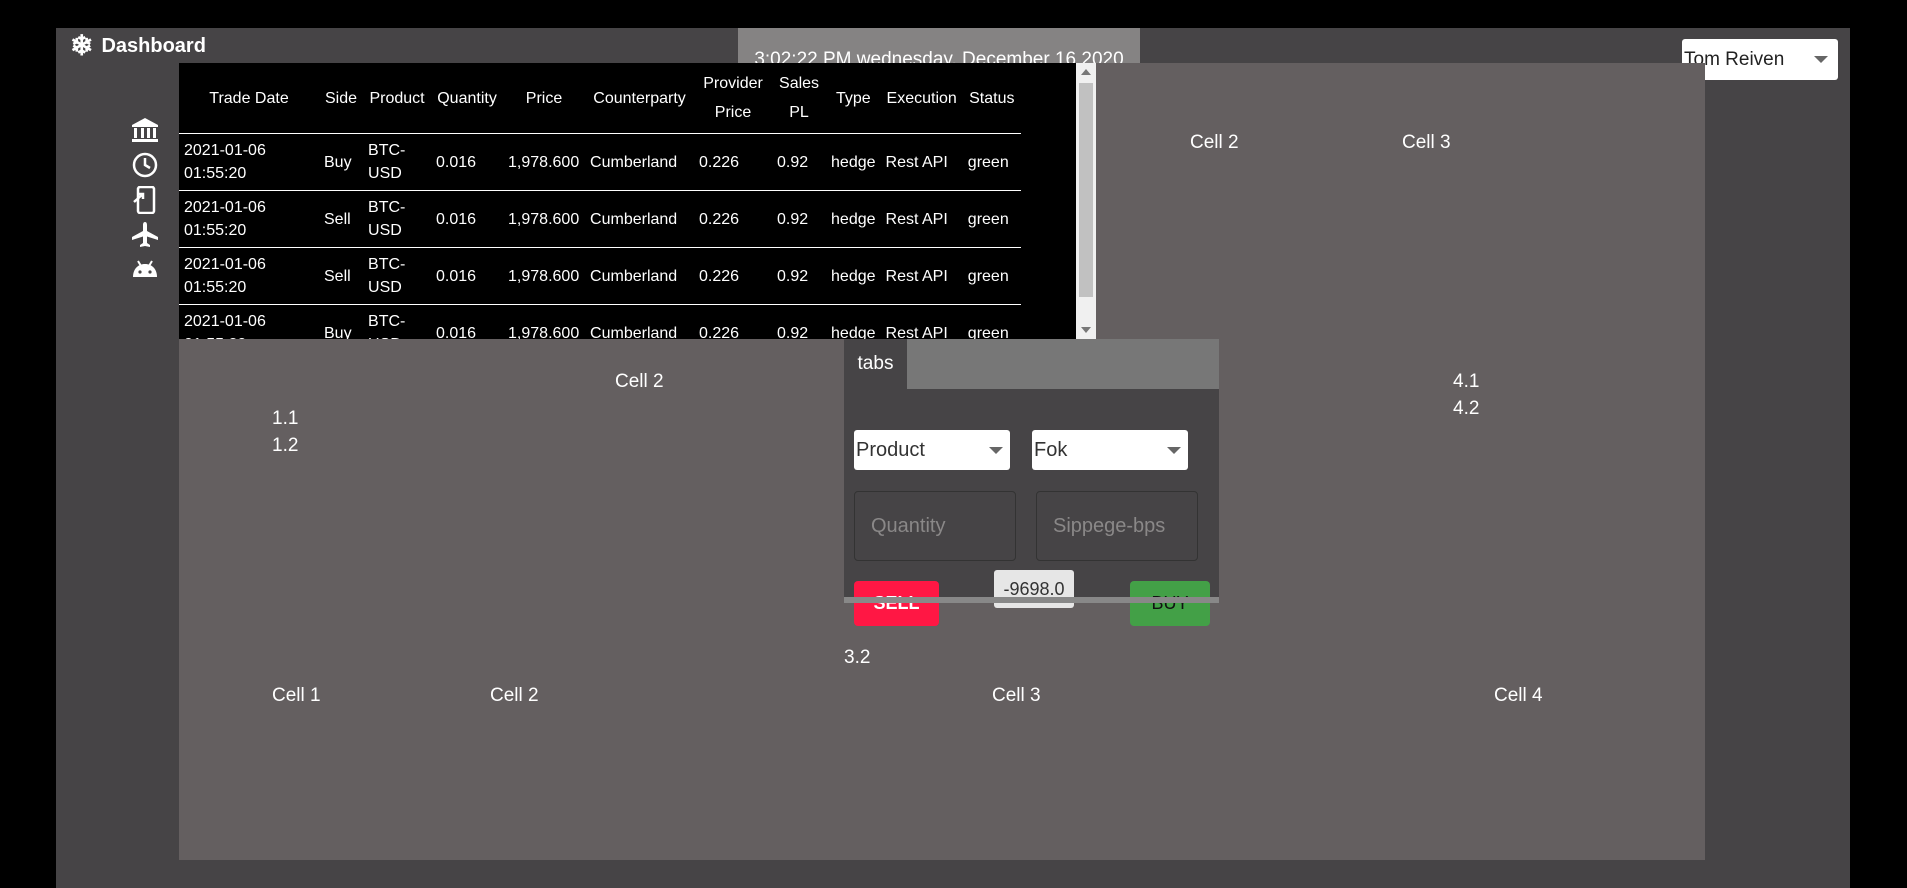 The width and height of the screenshot is (1907, 888). I want to click on sidebar-nav, so click(145, 200).